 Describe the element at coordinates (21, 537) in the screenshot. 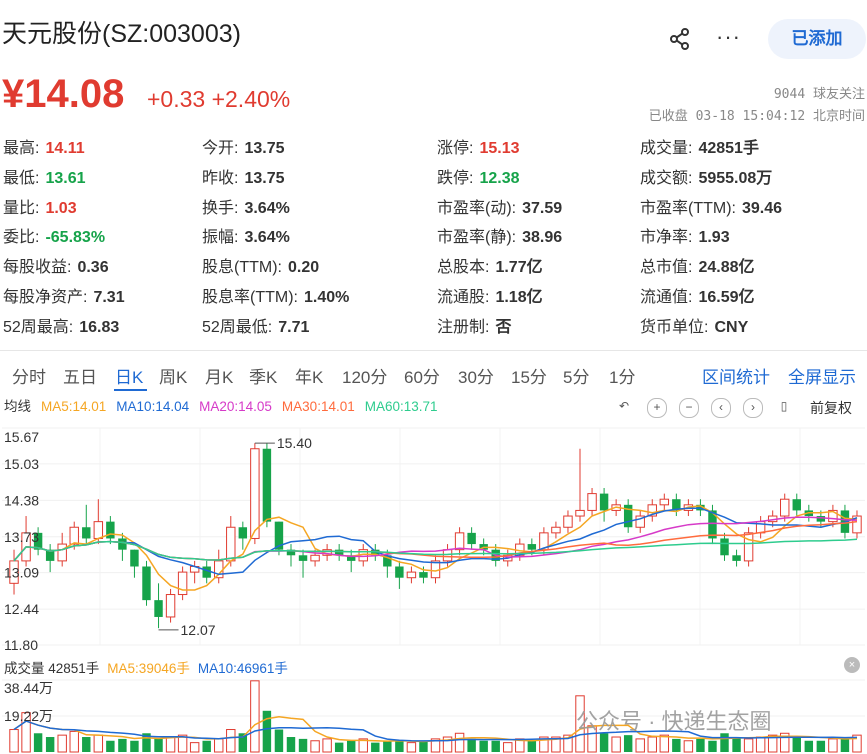

I see `price-axis-label: 13.73` at that location.